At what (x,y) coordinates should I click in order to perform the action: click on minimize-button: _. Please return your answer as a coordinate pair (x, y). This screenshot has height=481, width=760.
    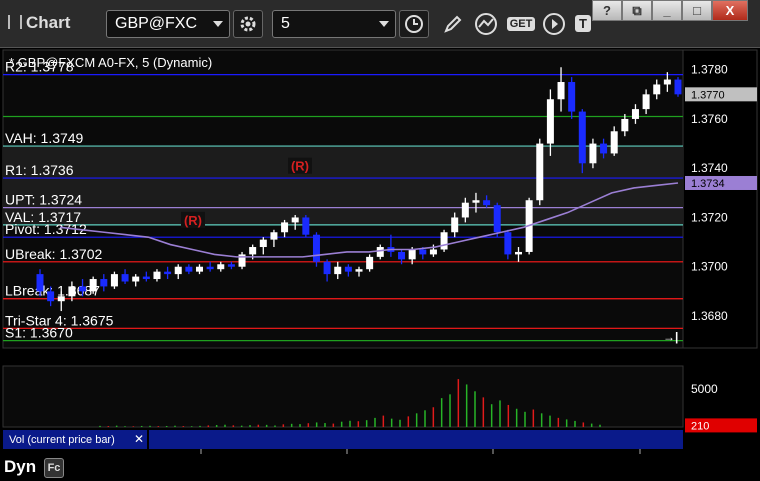
    Looking at the image, I should click on (667, 10).